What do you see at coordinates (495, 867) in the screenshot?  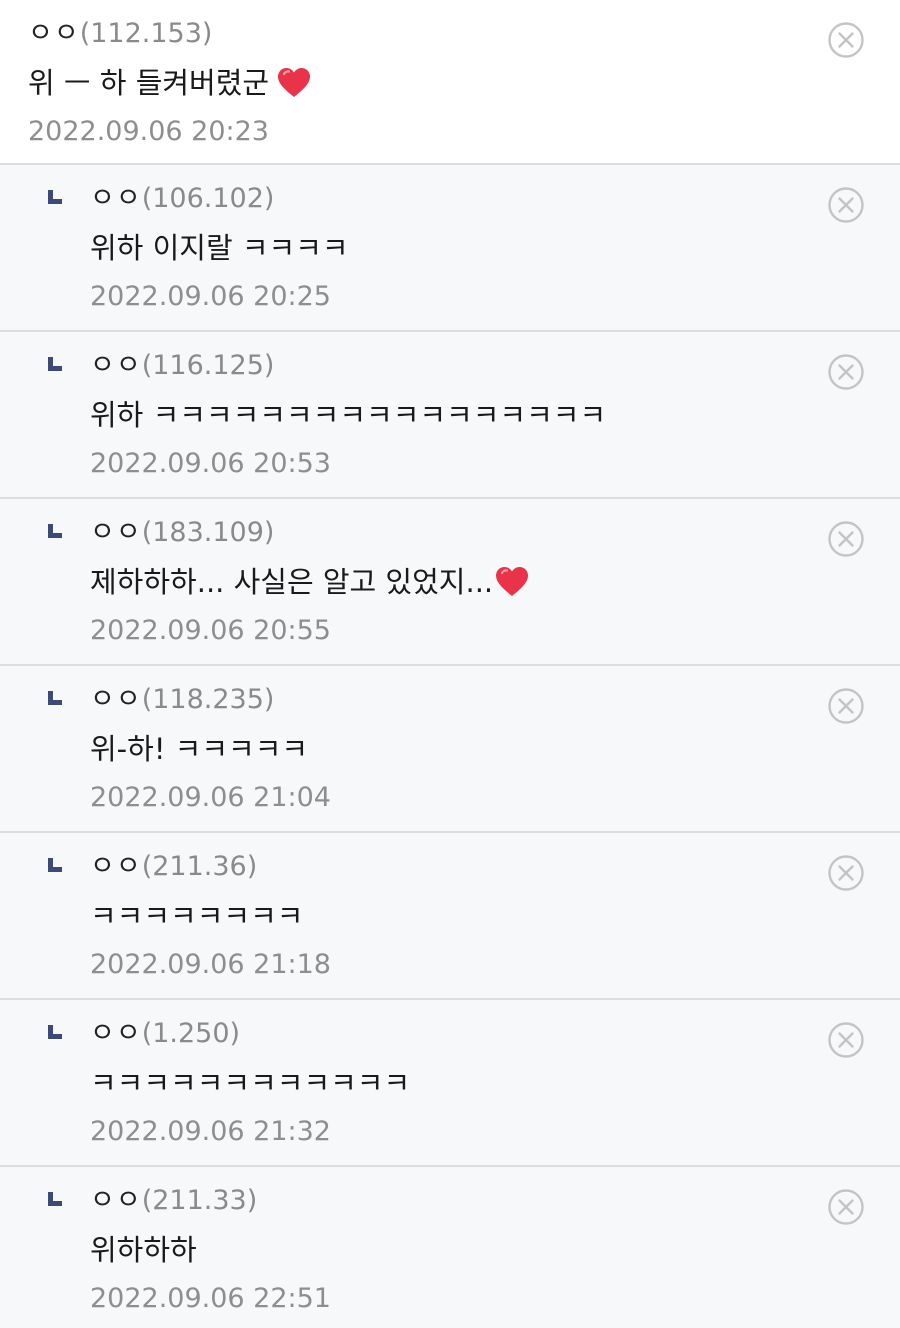 I see `comment-header: ㅇㅇ (211.36)` at bounding box center [495, 867].